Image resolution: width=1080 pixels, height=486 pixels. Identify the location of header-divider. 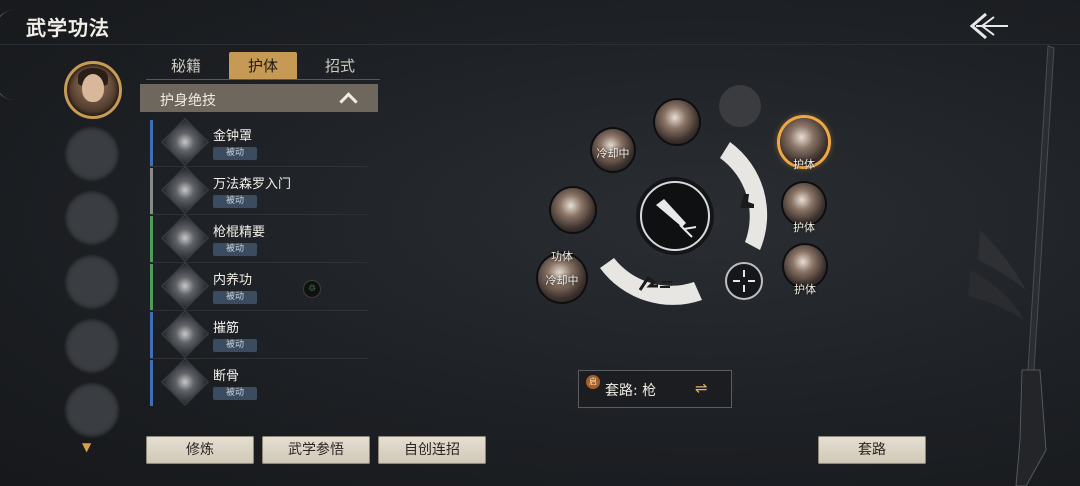
(540, 44).